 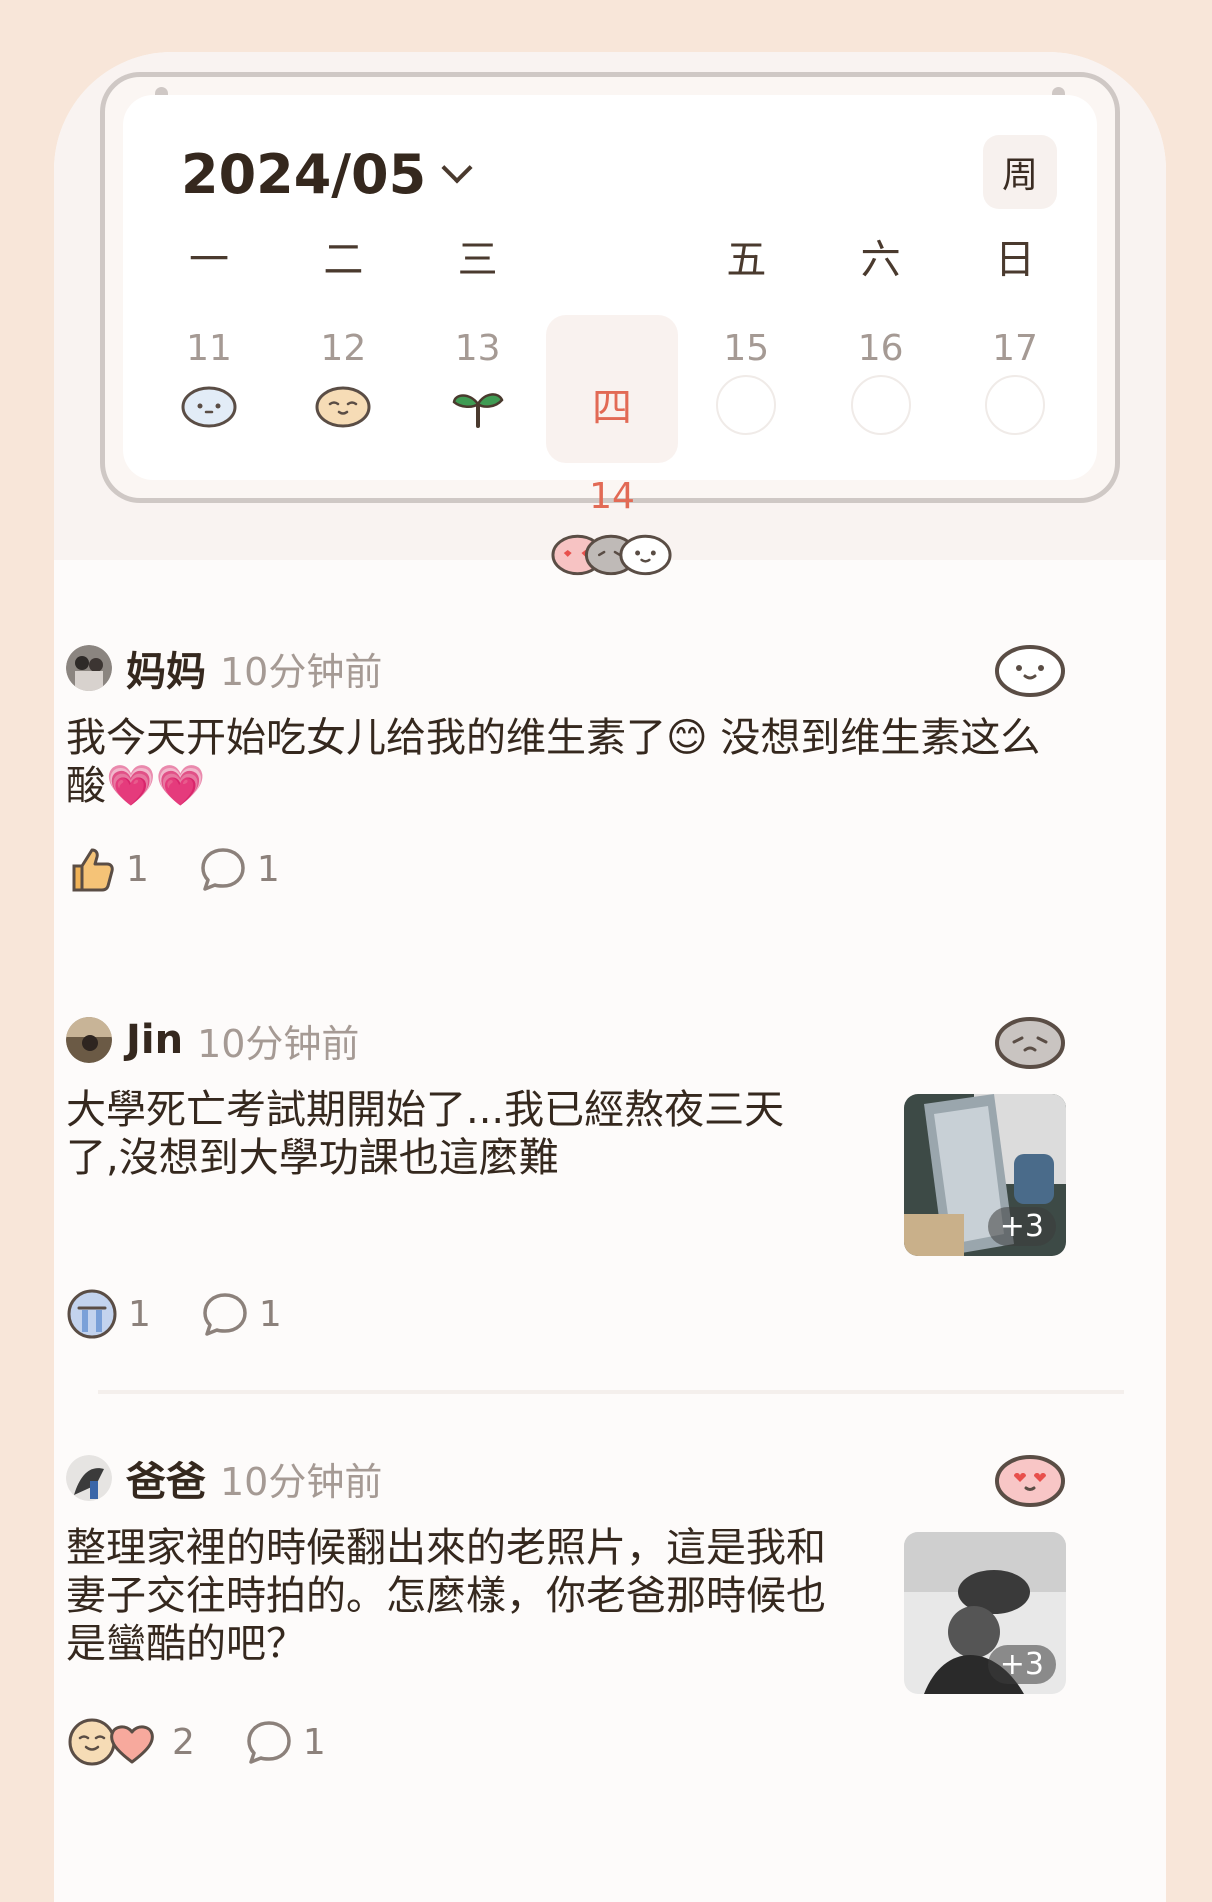 What do you see at coordinates (1014, 260) in the screenshot?
I see `weekday-label: 日` at bounding box center [1014, 260].